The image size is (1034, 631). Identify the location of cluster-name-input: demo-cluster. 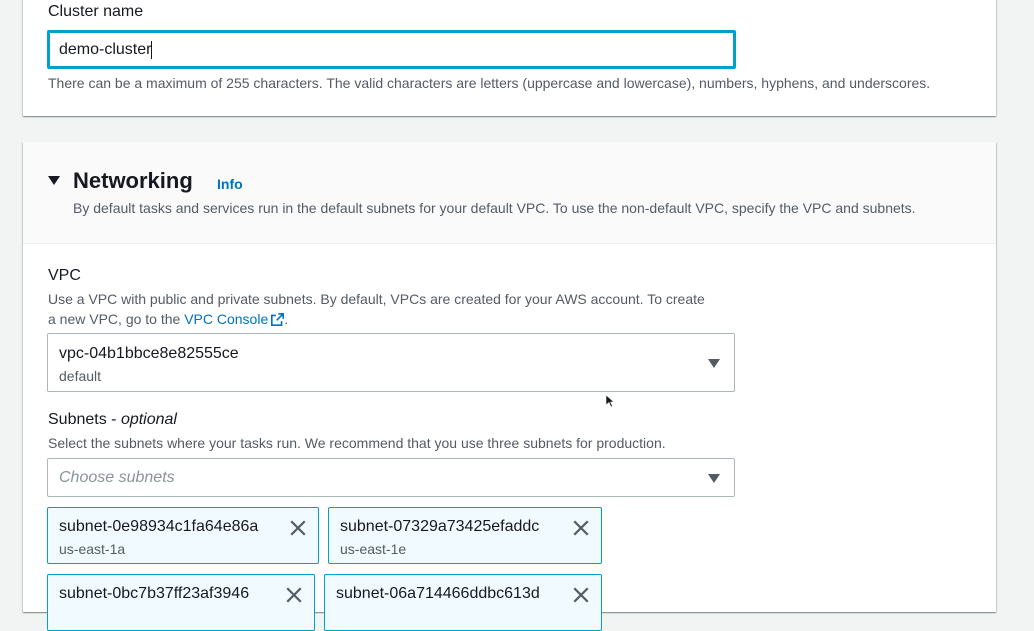
(391, 49).